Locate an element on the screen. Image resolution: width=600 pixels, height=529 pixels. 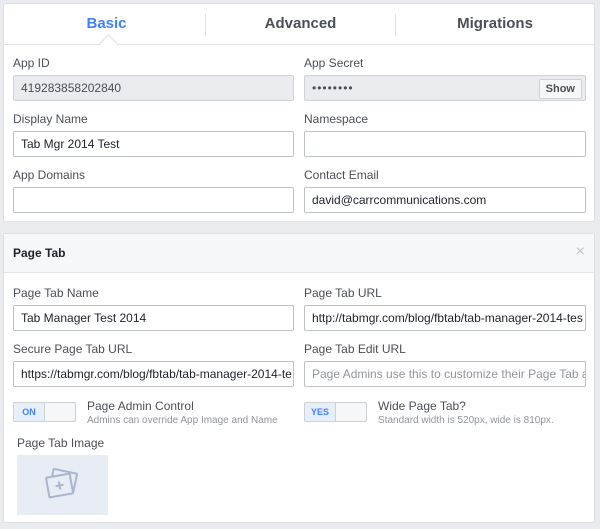
contact-email-input: david@carrcommunications.com is located at coordinates (445, 200).